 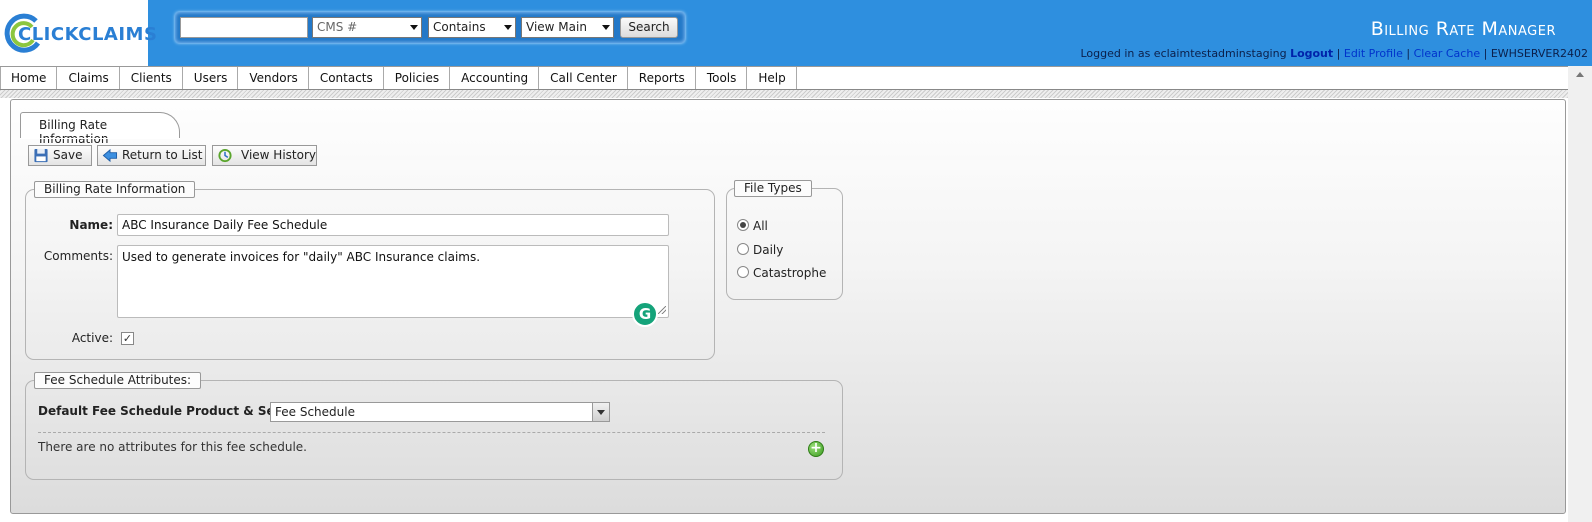 What do you see at coordinates (41, 155) in the screenshot?
I see `floppy-disk-icon` at bounding box center [41, 155].